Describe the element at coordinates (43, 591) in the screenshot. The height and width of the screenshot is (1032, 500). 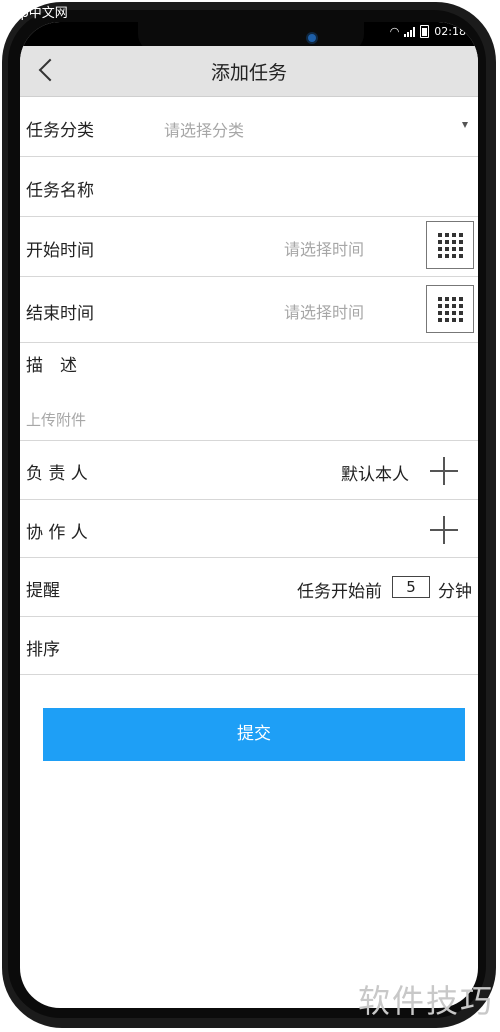
I see `reminder-label: 提醒` at that location.